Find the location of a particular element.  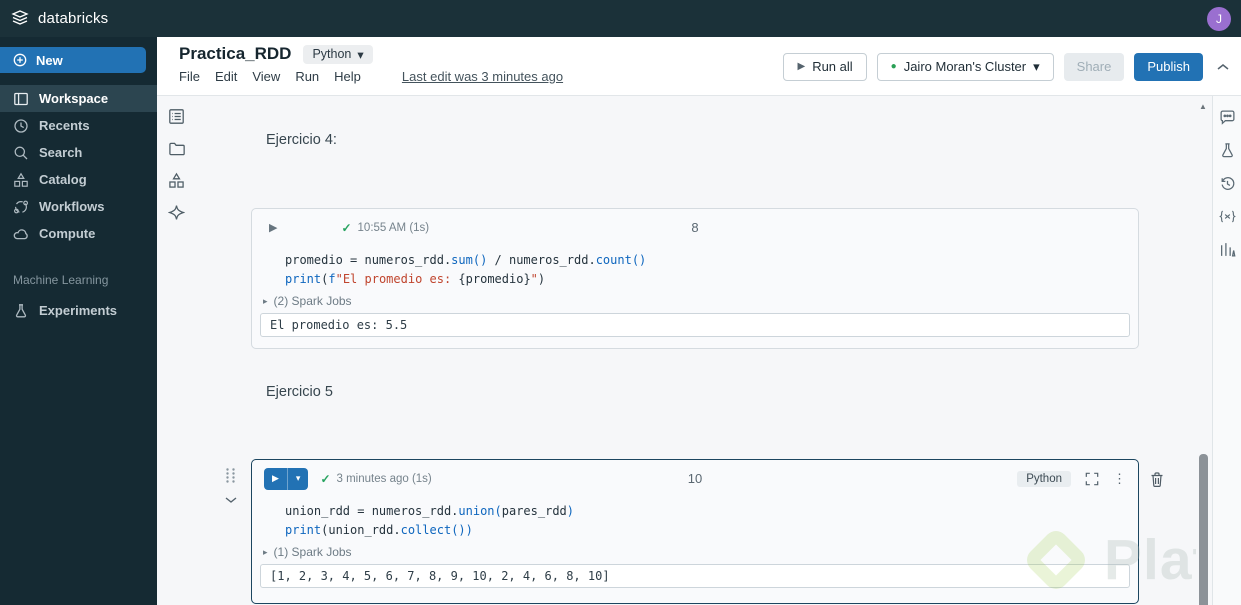

cell-menu-kebab-icon: ⋮ is located at coordinates (1119, 479).